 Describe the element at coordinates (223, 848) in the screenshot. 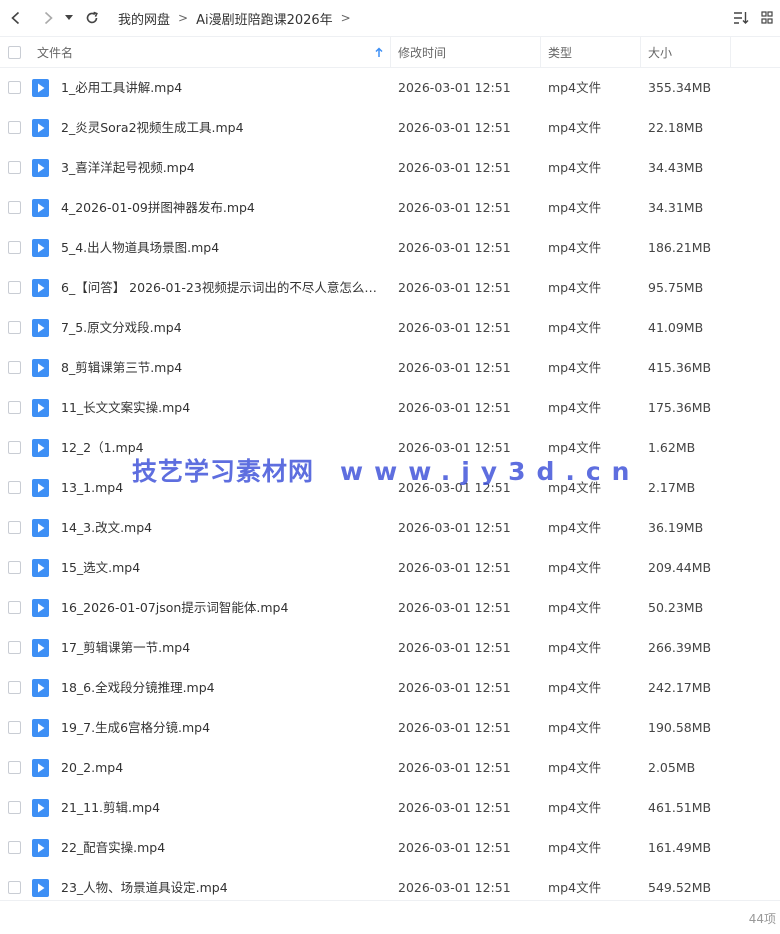

I see `file-name: 22_配音实操.mp4` at that location.